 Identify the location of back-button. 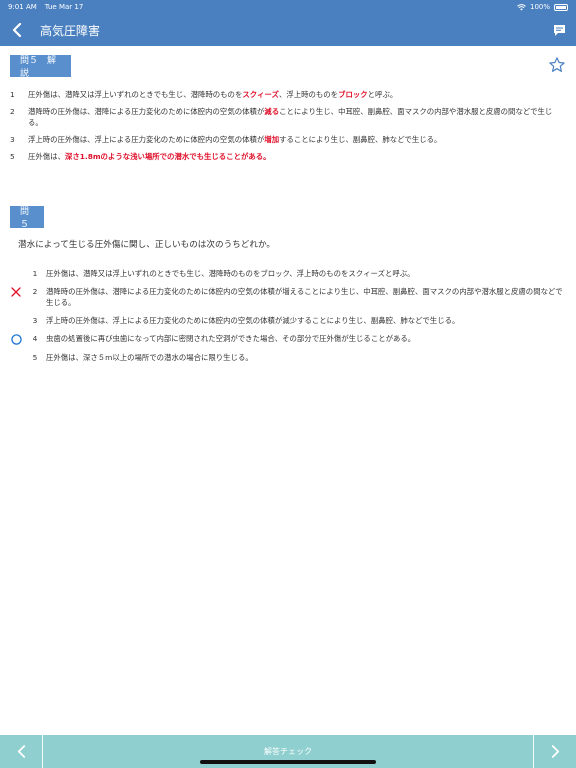
(17, 30).